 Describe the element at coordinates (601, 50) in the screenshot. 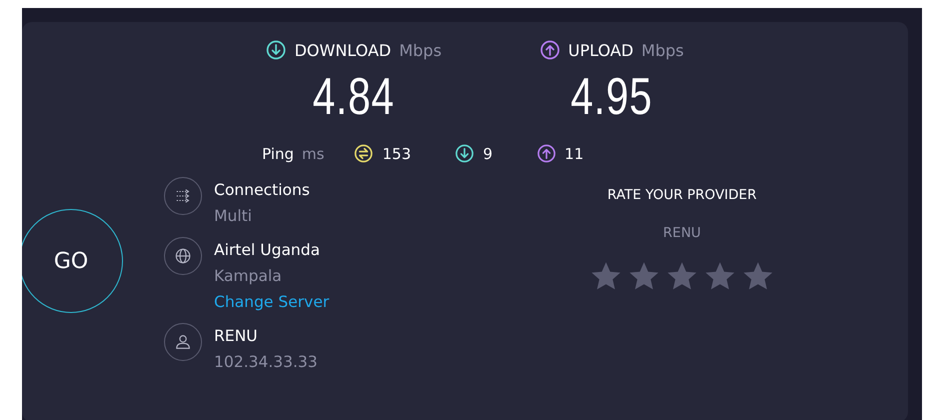

I see `speed-label: UPLOAD` at that location.